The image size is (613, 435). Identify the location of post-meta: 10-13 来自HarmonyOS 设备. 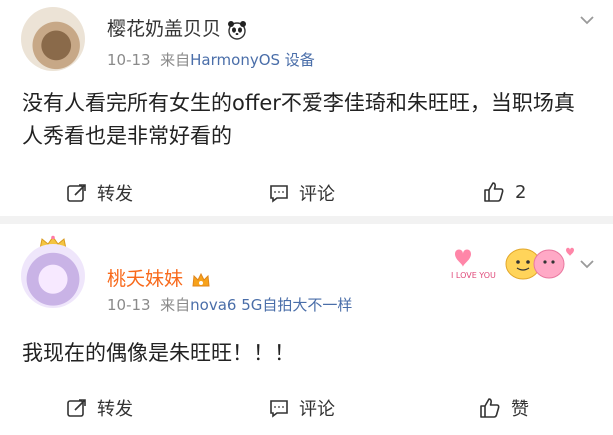
(211, 59).